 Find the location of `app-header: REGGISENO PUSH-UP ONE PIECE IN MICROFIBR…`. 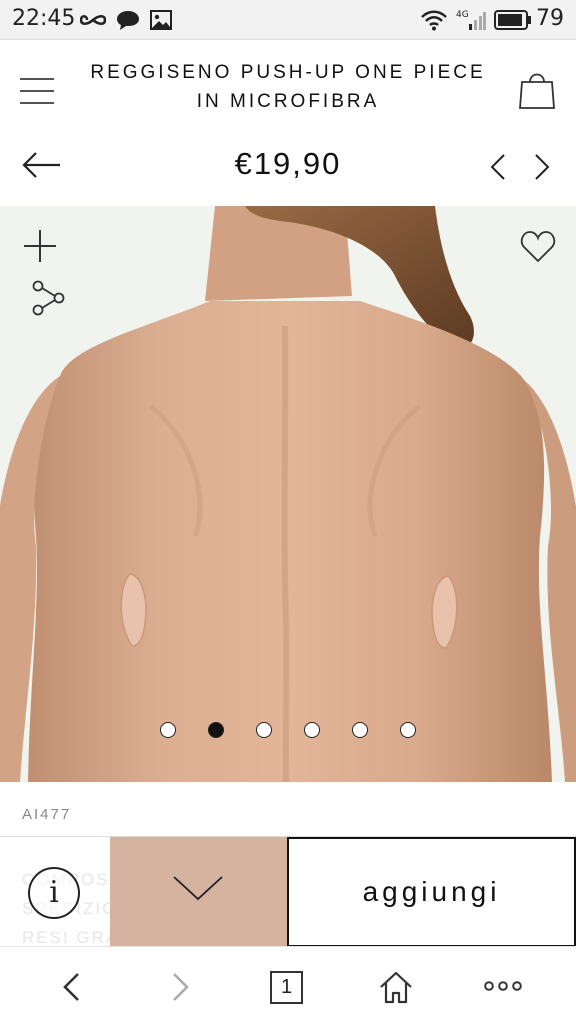

app-header: REGGISENO PUSH-UP ONE PIECE IN MICROFIBR… is located at coordinates (288, 84).